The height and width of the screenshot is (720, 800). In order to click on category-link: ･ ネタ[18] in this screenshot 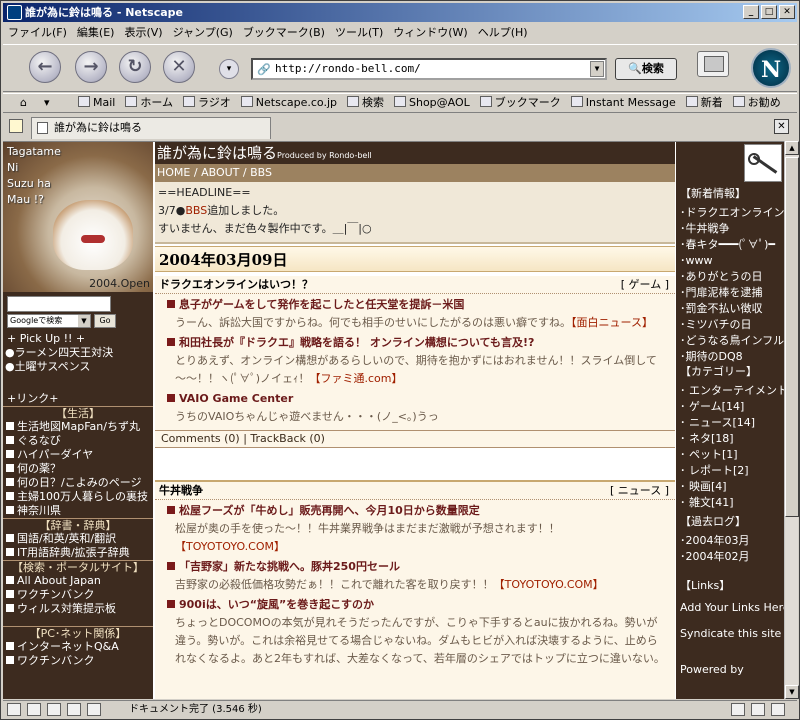, I will do `click(732, 439)`.